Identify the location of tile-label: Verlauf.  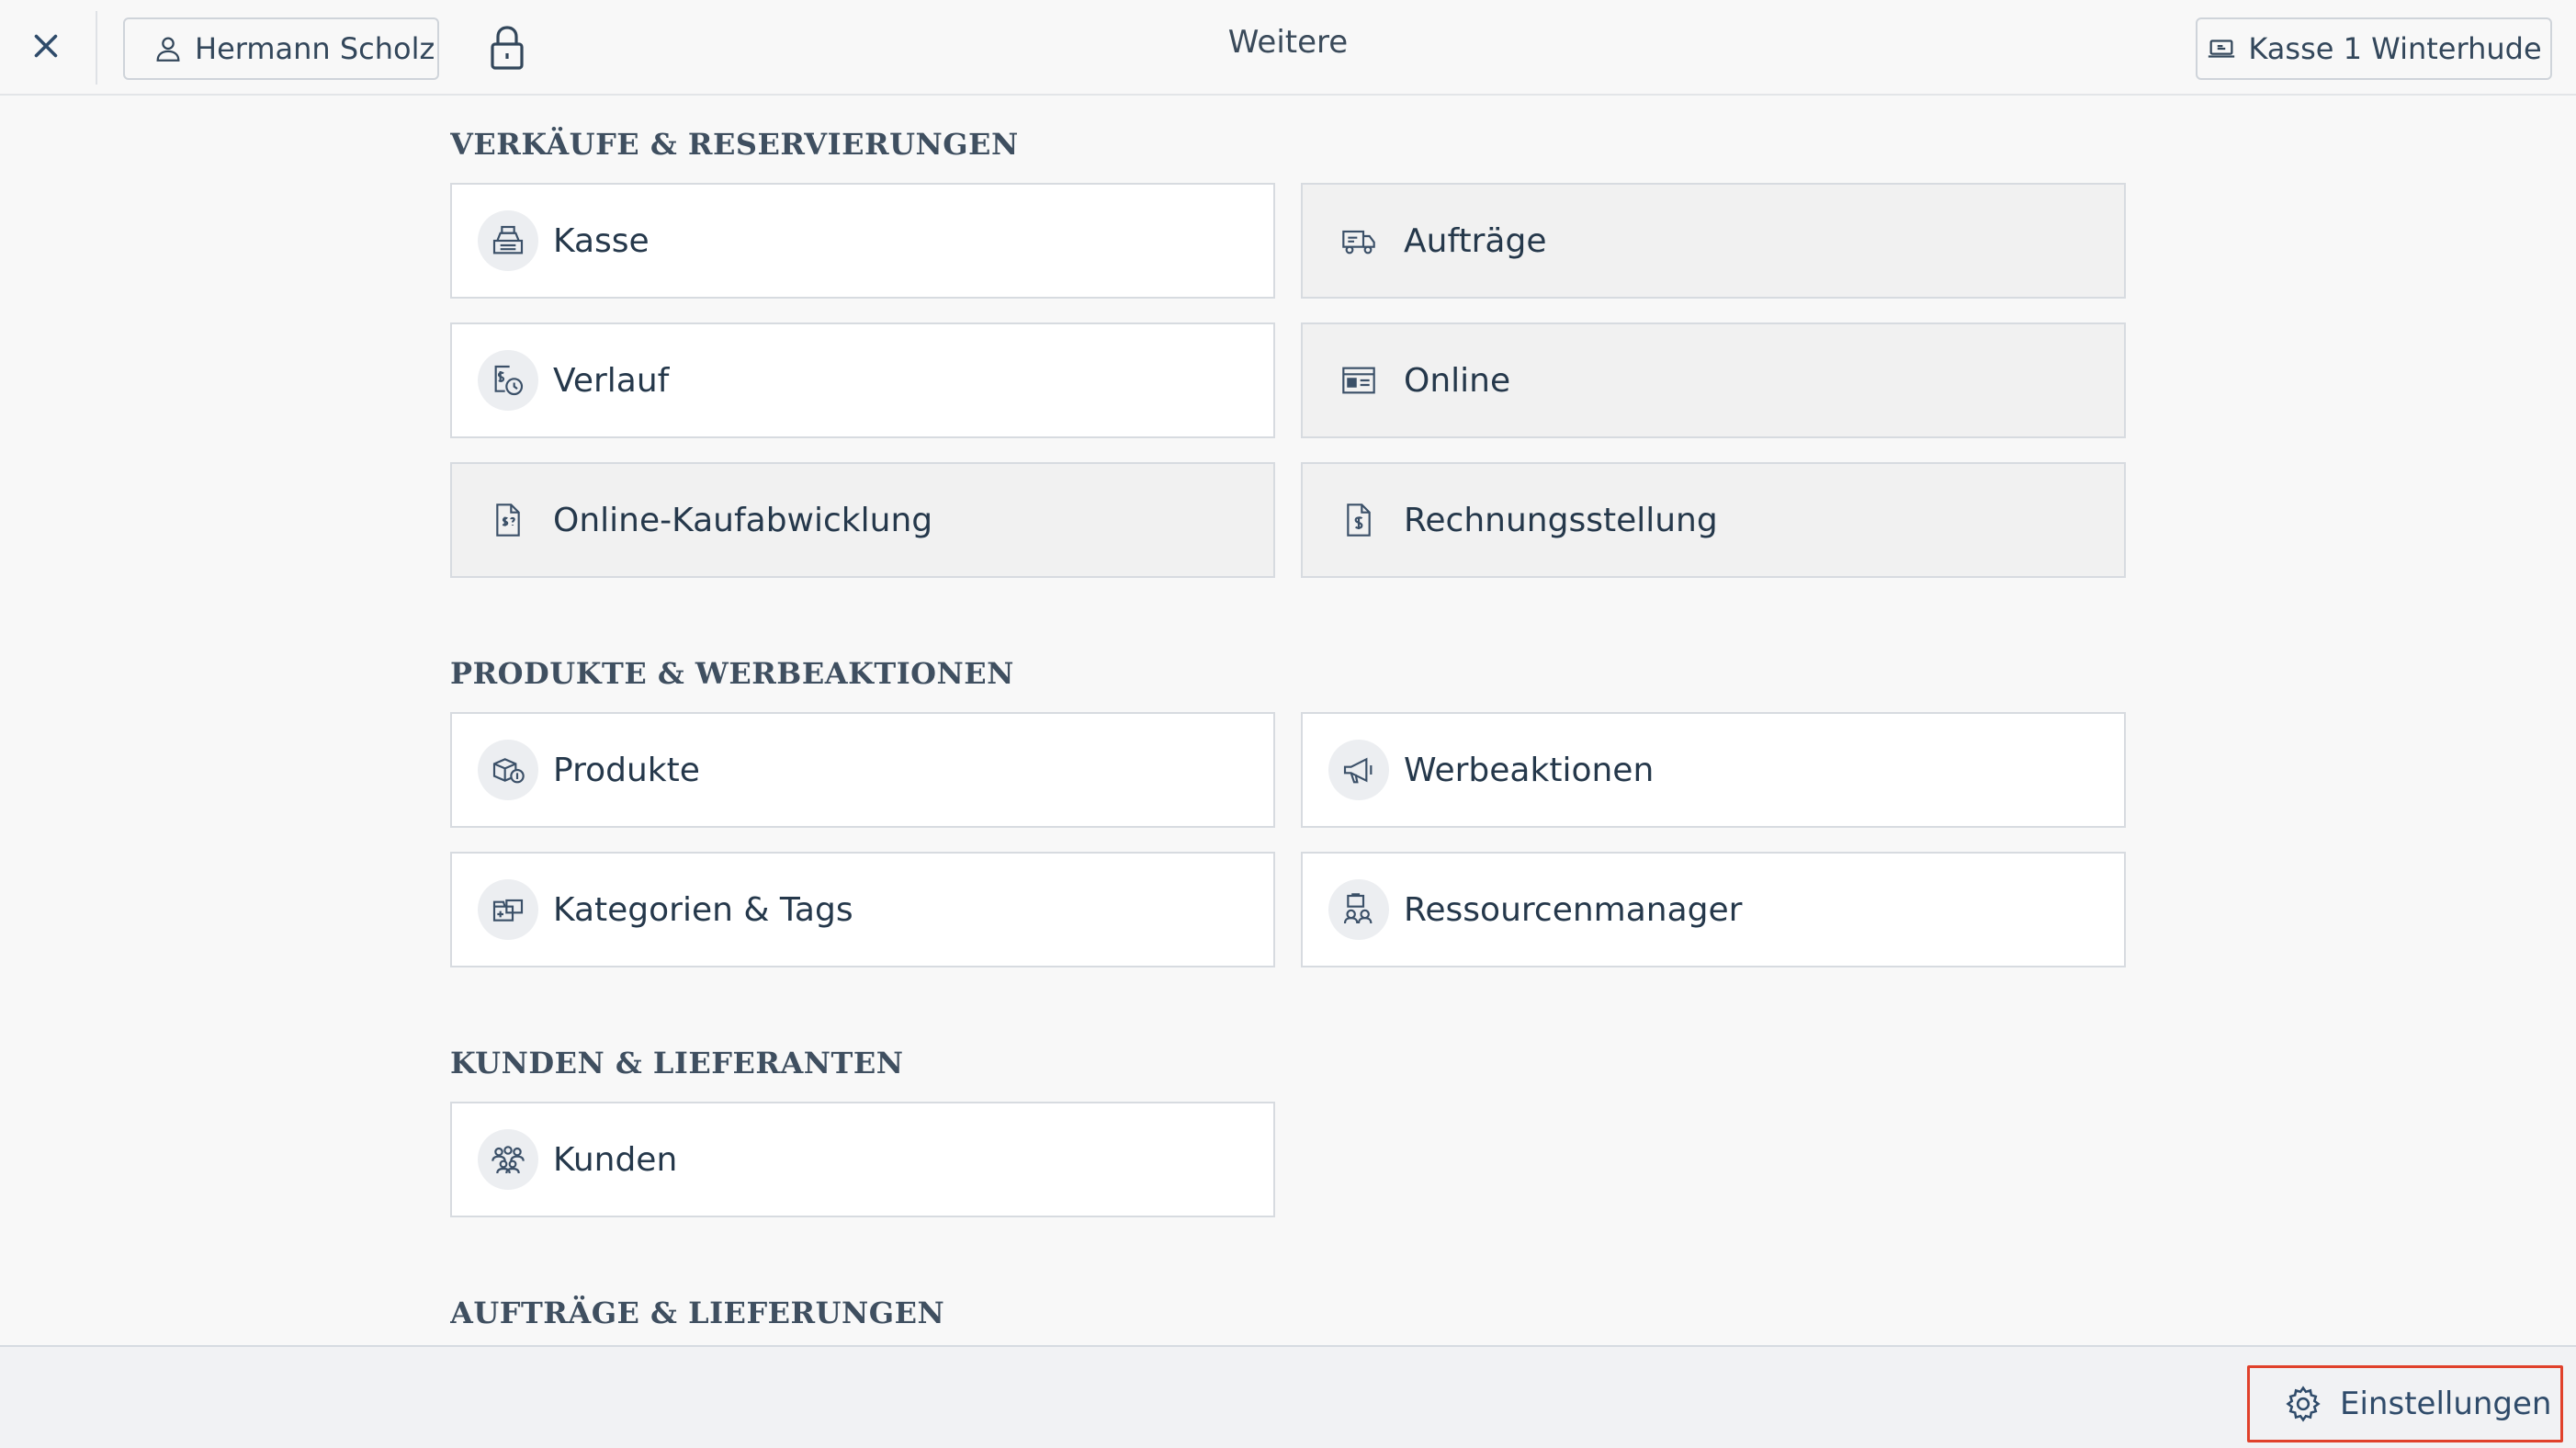
(611, 380).